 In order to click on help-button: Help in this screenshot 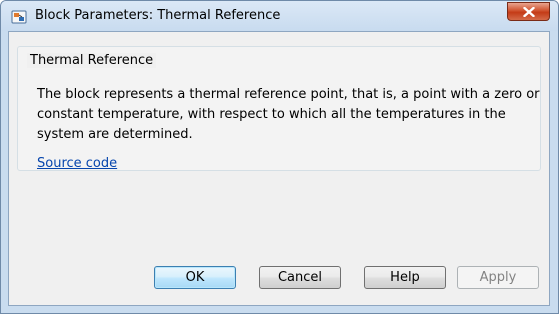, I will do `click(405, 277)`.